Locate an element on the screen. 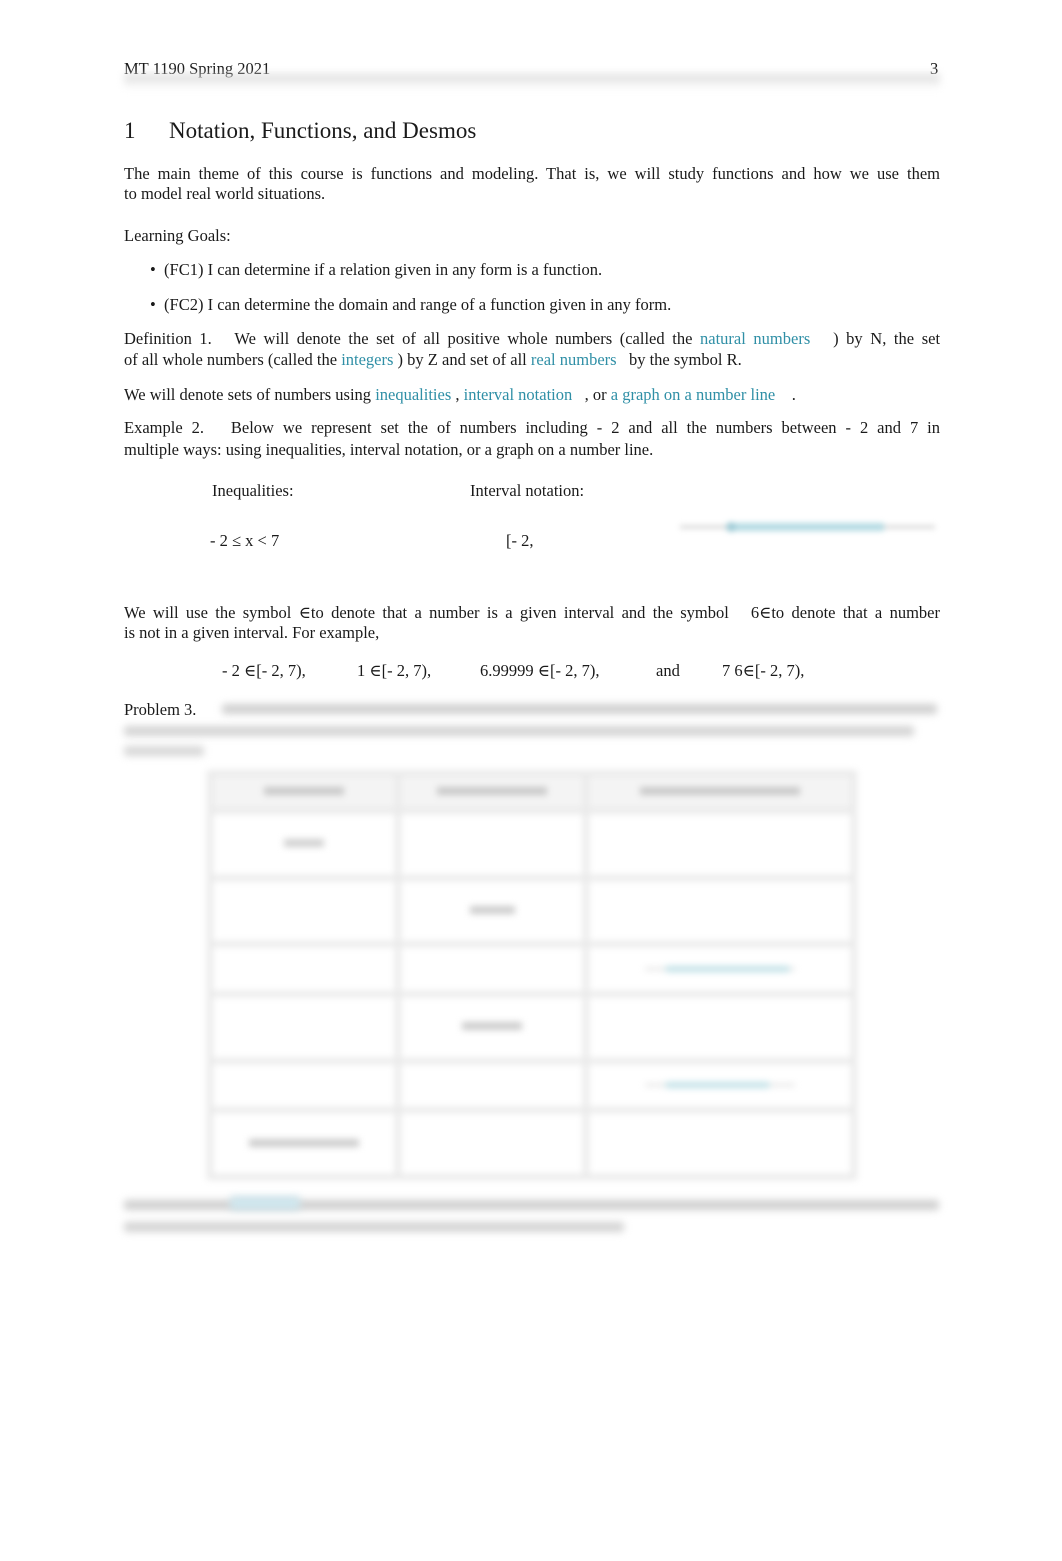  definition-label: Definition 1. is located at coordinates (168, 338).